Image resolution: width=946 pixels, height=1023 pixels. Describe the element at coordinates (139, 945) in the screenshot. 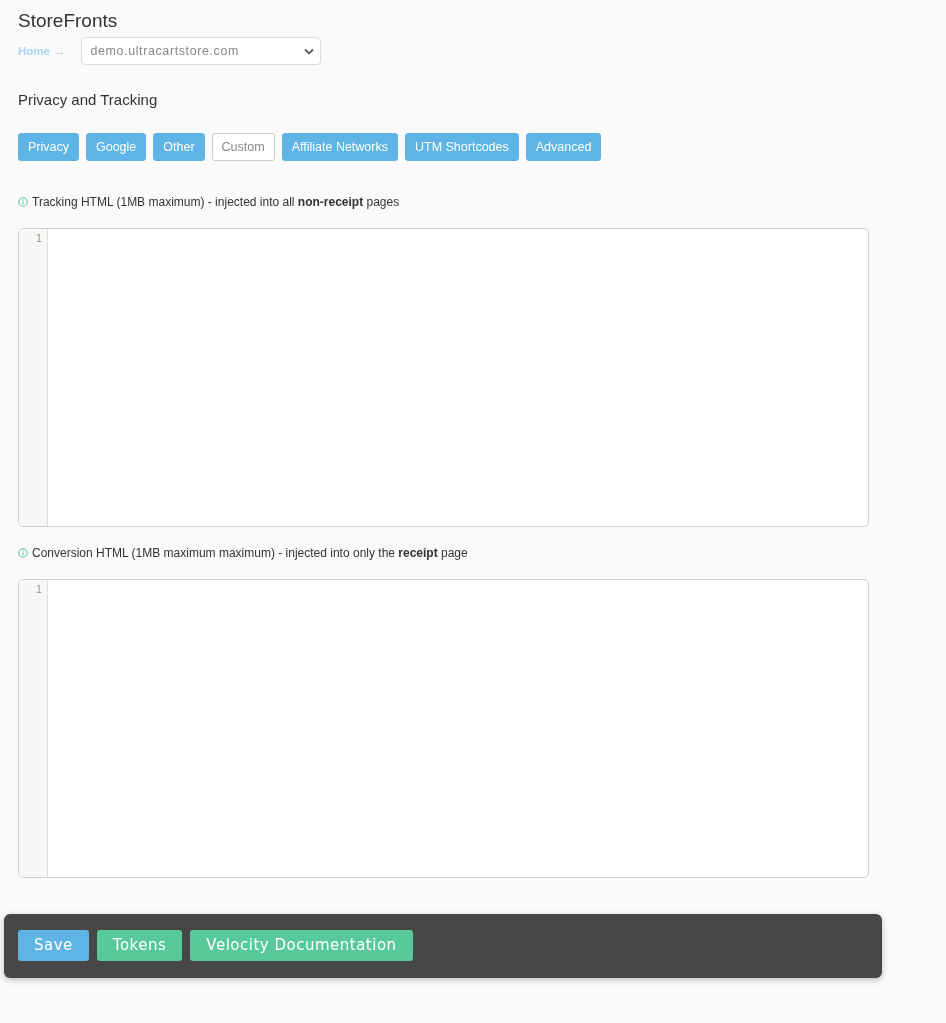

I see `action-button: Tokens` at that location.